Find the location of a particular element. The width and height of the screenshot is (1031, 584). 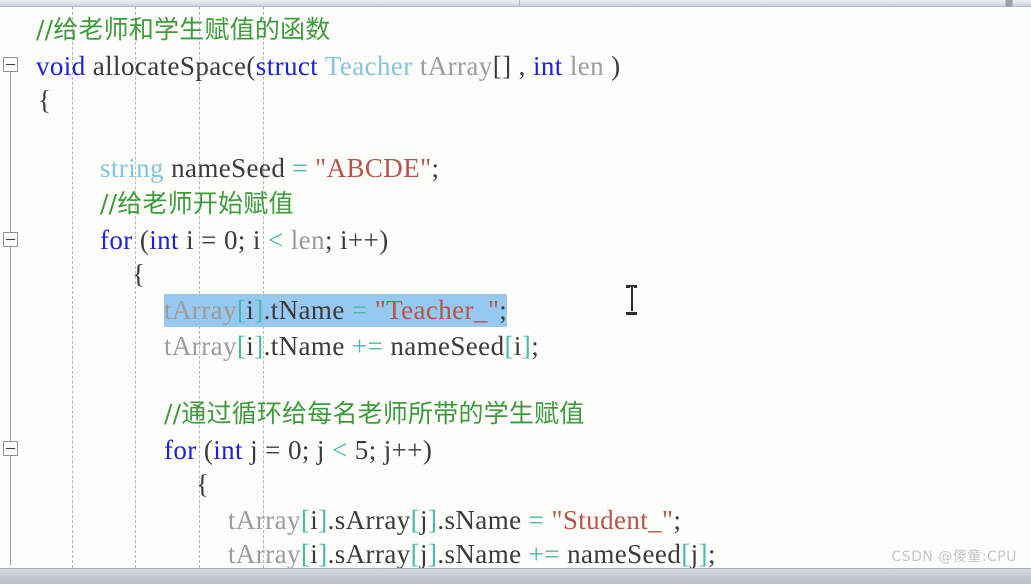

line-comment-student: //通过循环给每名老师所带的学生赋值 is located at coordinates (303, 414).